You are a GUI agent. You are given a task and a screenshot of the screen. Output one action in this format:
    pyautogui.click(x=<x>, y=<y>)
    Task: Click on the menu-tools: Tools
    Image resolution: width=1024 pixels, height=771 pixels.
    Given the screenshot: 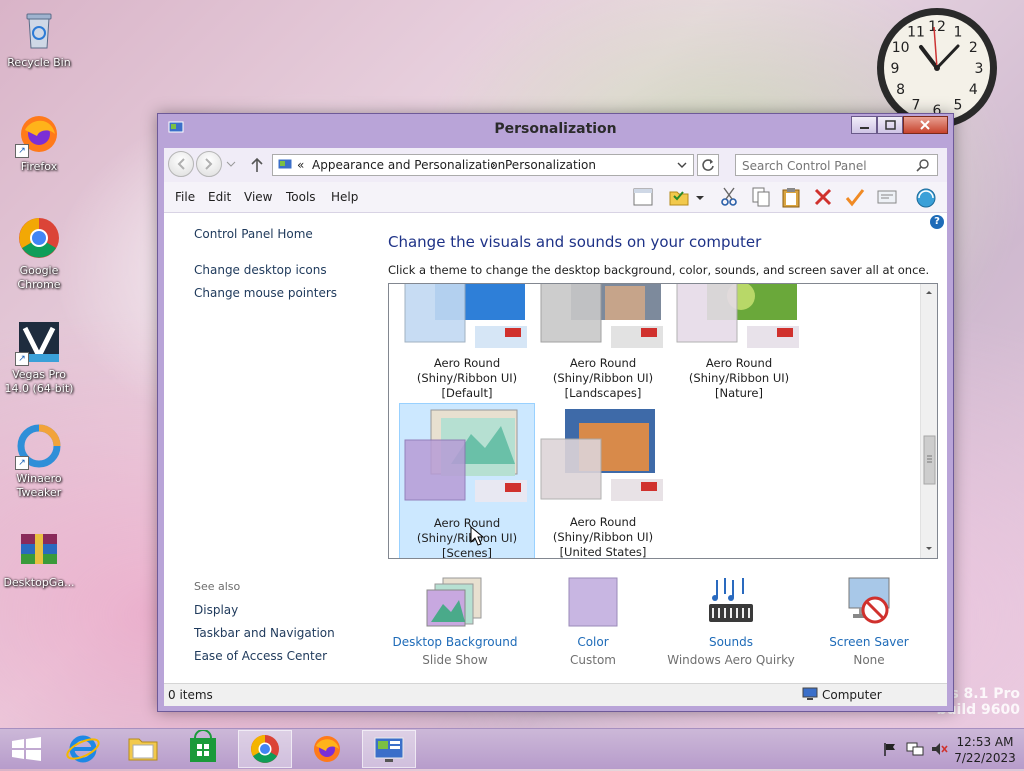 What is the action you would take?
    pyautogui.click(x=301, y=197)
    